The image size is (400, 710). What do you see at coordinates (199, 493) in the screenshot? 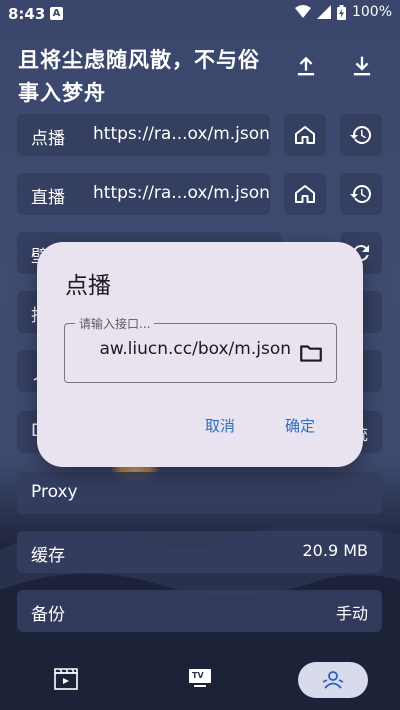
I see `proxy-row: Proxy` at bounding box center [199, 493].